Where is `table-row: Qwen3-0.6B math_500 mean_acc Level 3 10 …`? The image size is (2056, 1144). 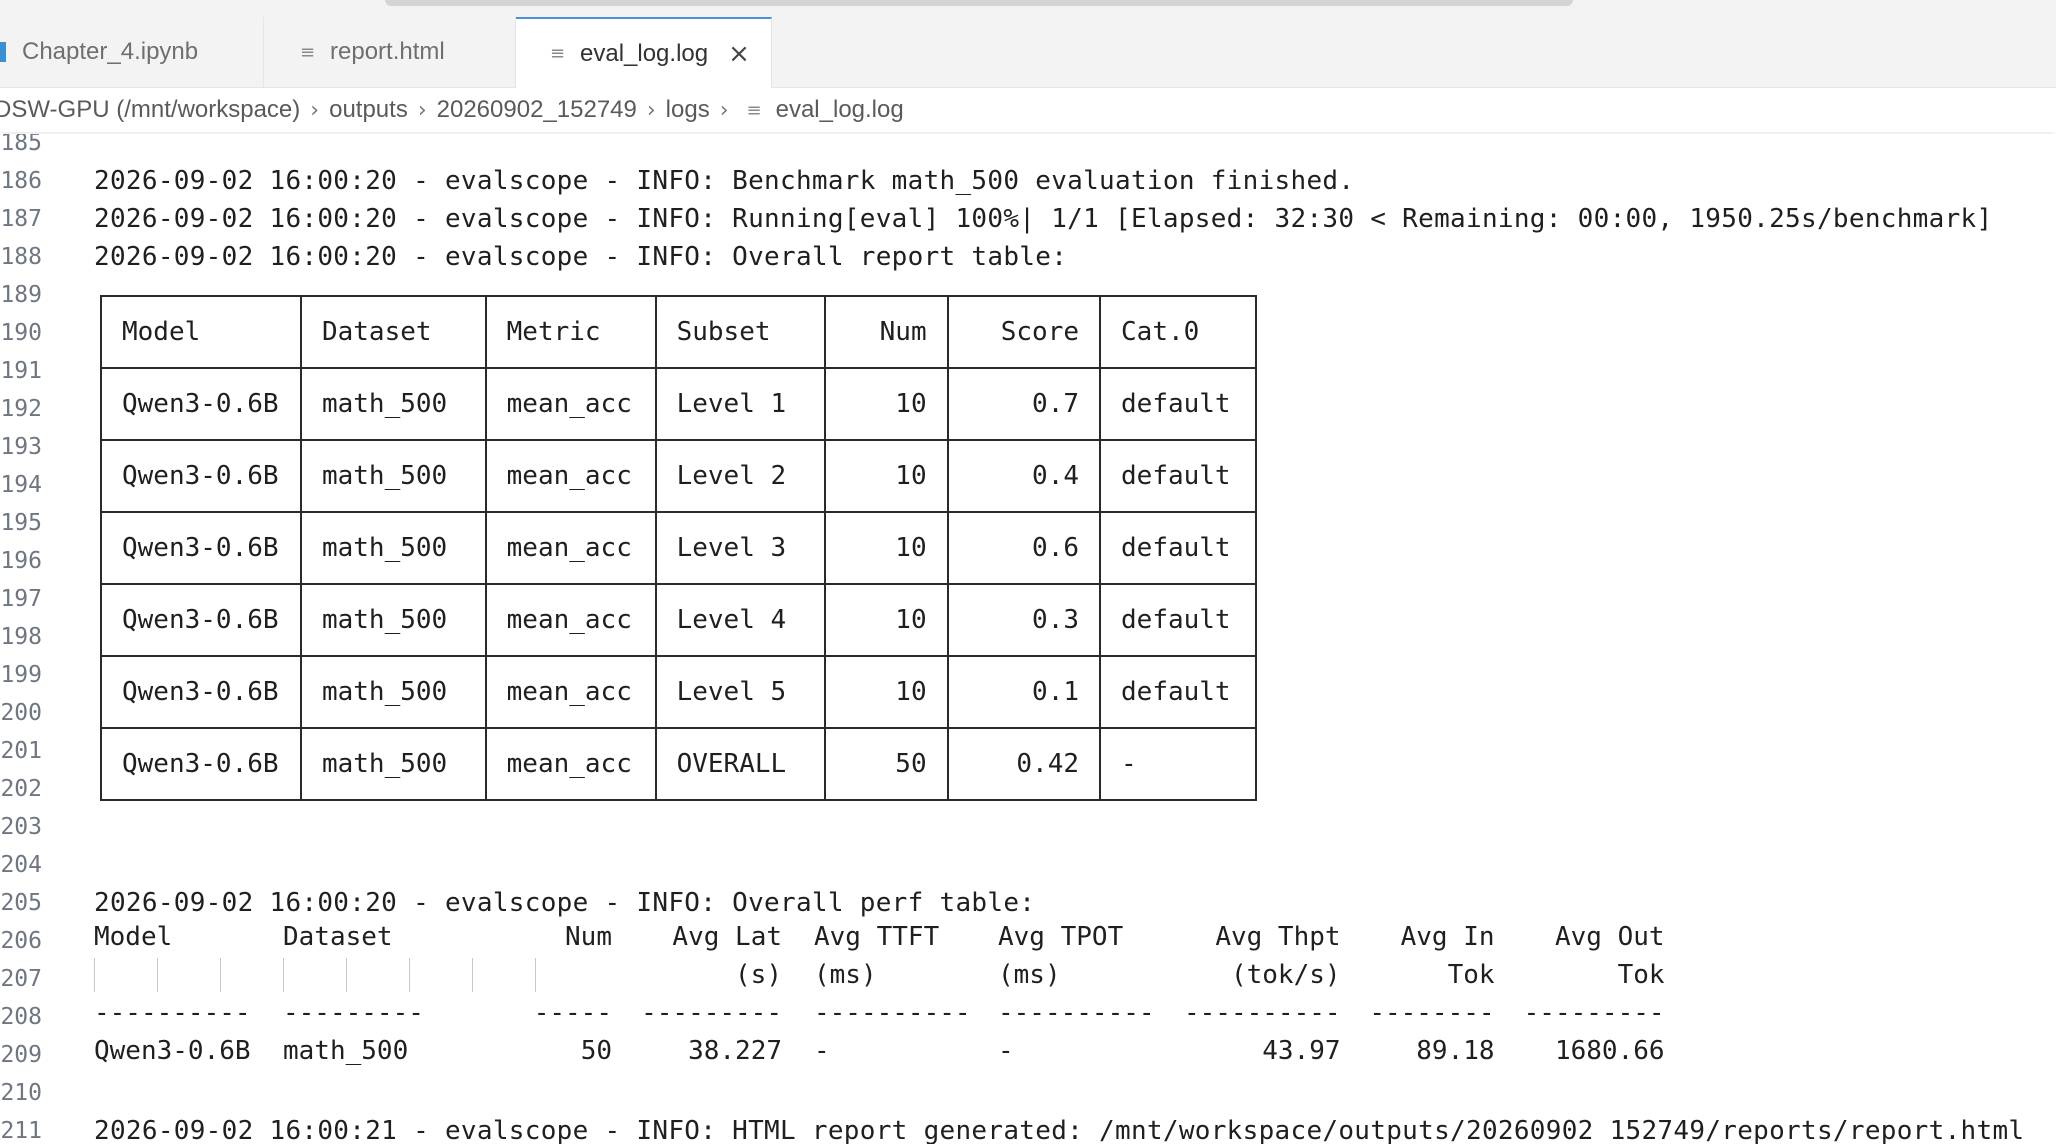
table-row: Qwen3-0.6B math_500 mean_acc Level 3 10 … is located at coordinates (678, 548).